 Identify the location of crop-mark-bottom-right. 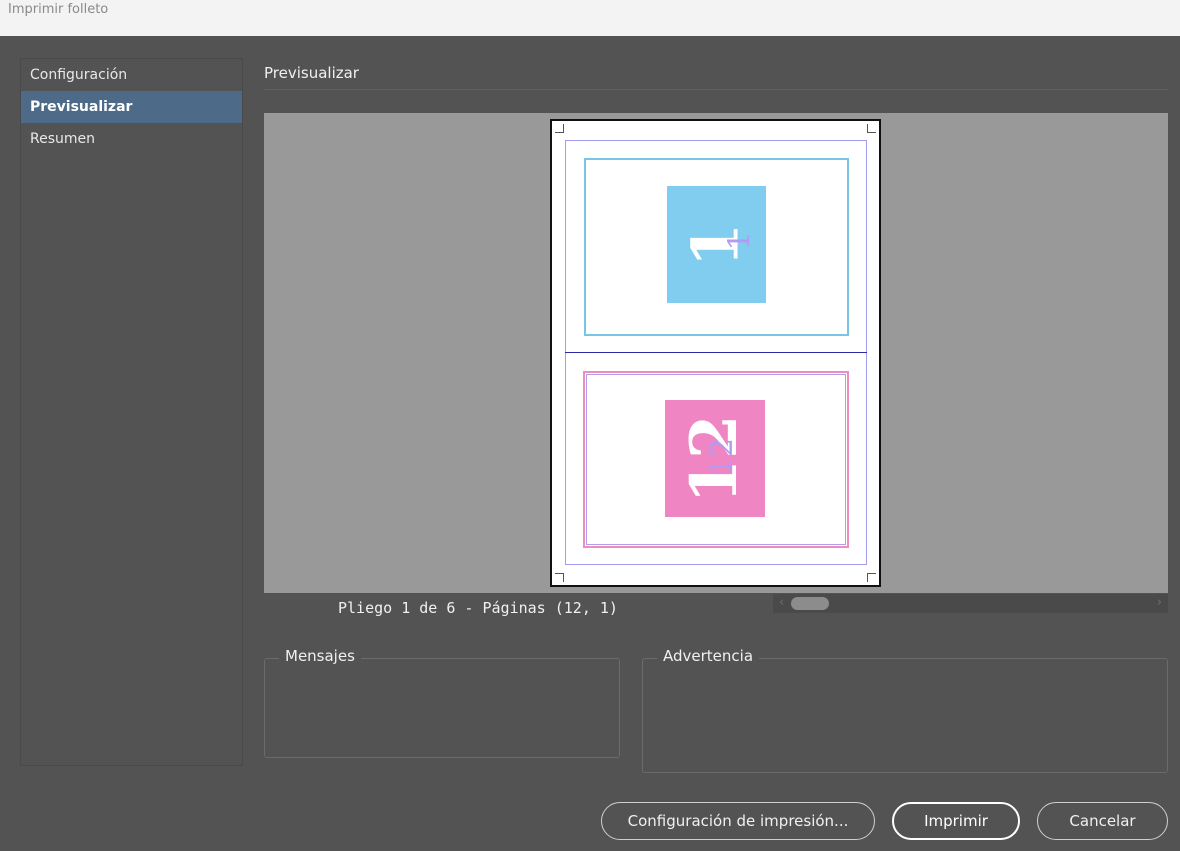
(871, 577).